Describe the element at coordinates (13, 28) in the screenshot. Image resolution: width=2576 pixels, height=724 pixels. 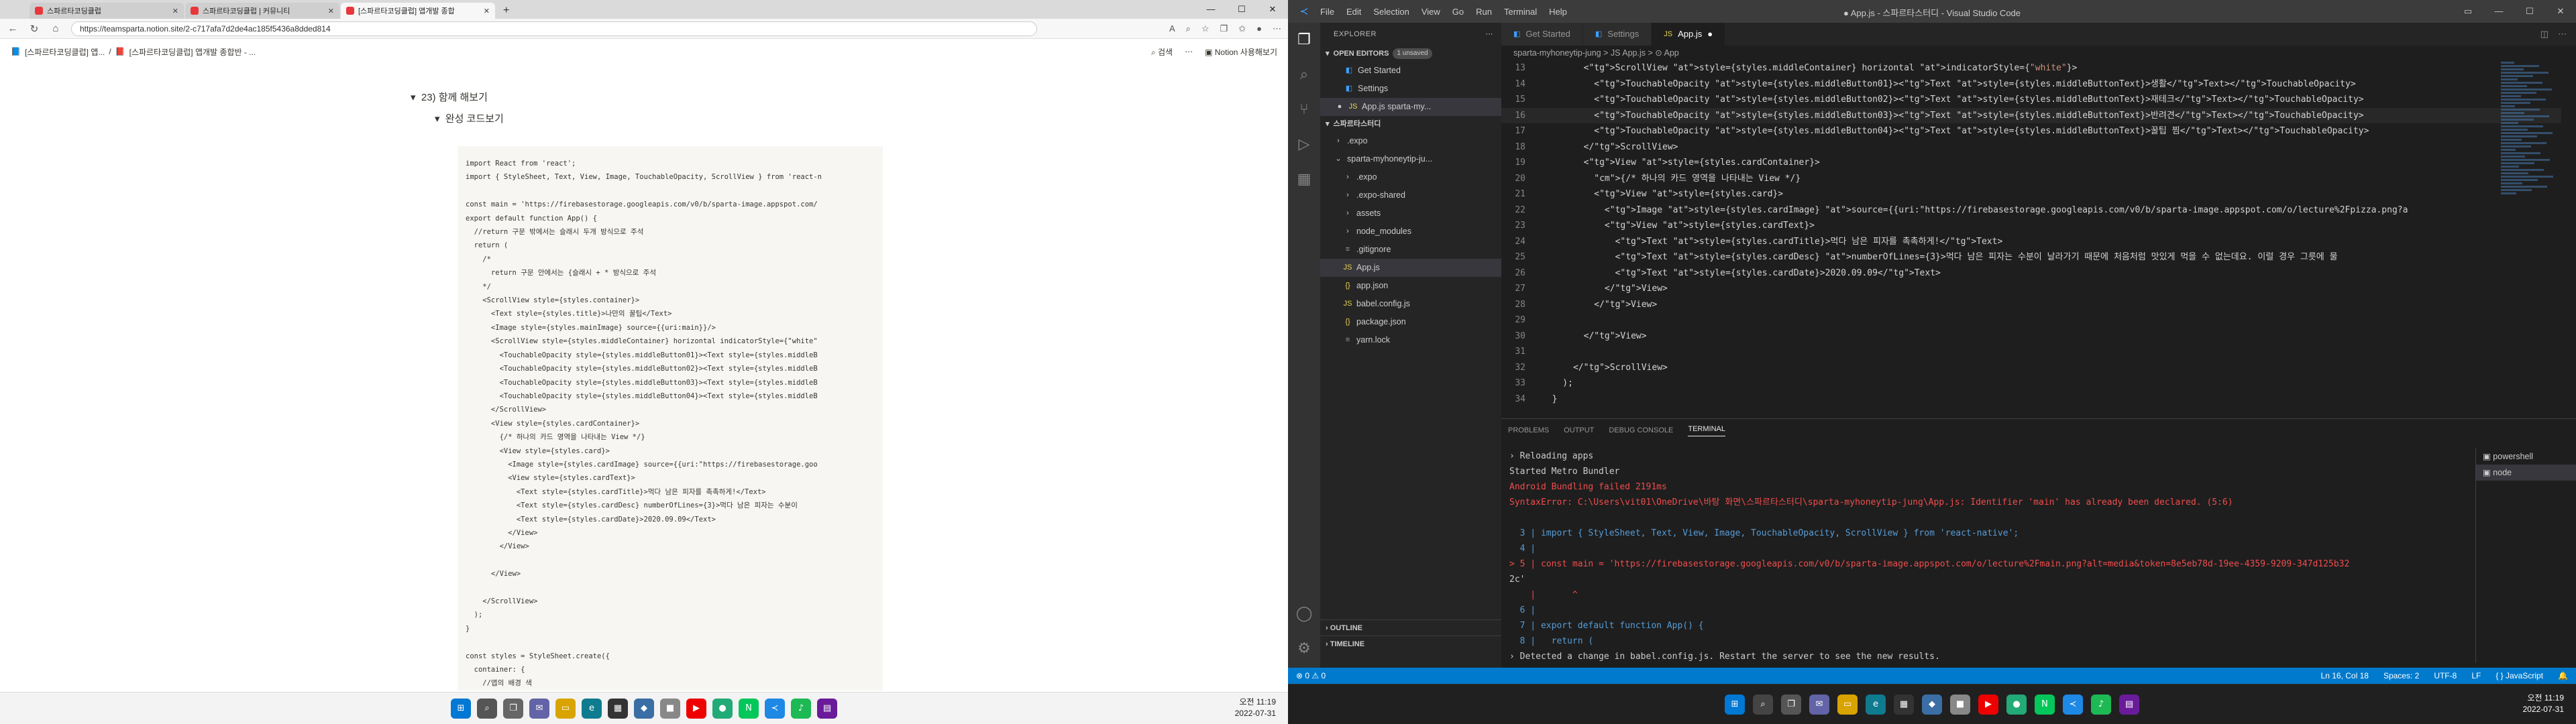
I see `back-icon: ←` at that location.